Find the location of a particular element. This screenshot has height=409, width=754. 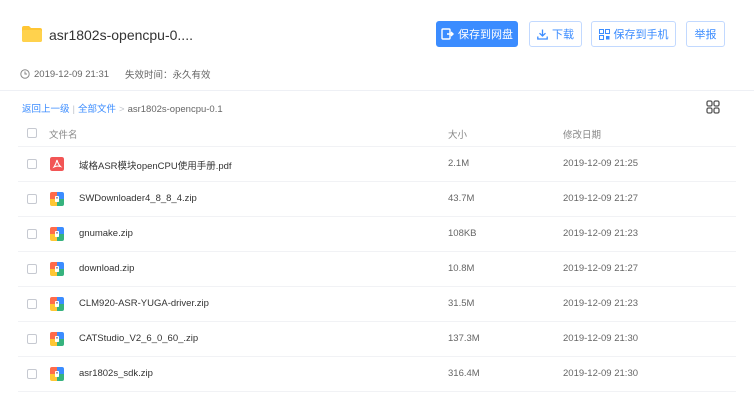

clock-icon is located at coordinates (25, 74).